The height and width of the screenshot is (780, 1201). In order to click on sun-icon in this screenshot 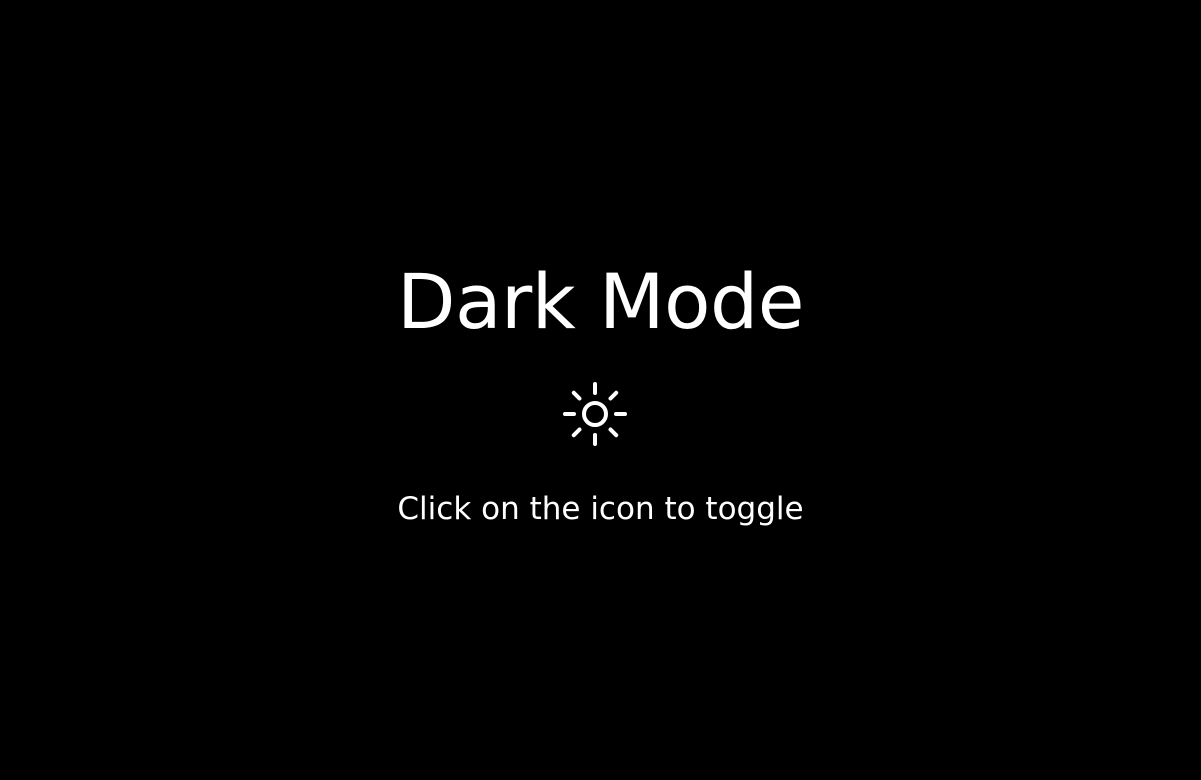, I will do `click(595, 414)`.